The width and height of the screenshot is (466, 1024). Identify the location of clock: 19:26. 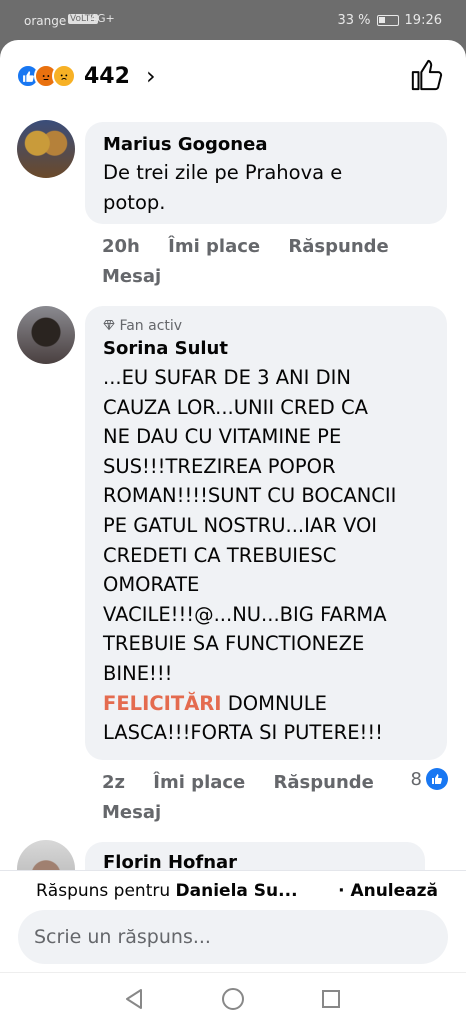
(423, 20).